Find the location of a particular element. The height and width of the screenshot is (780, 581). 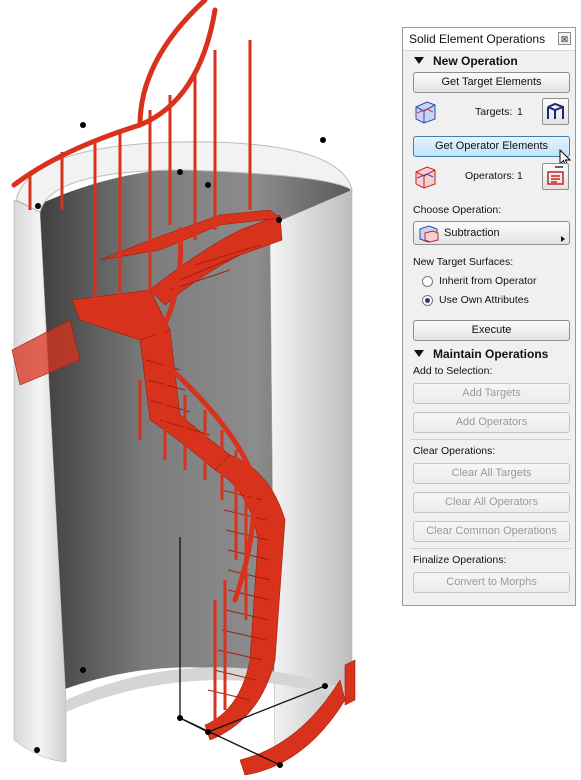

subtraction-icon is located at coordinates (429, 234).